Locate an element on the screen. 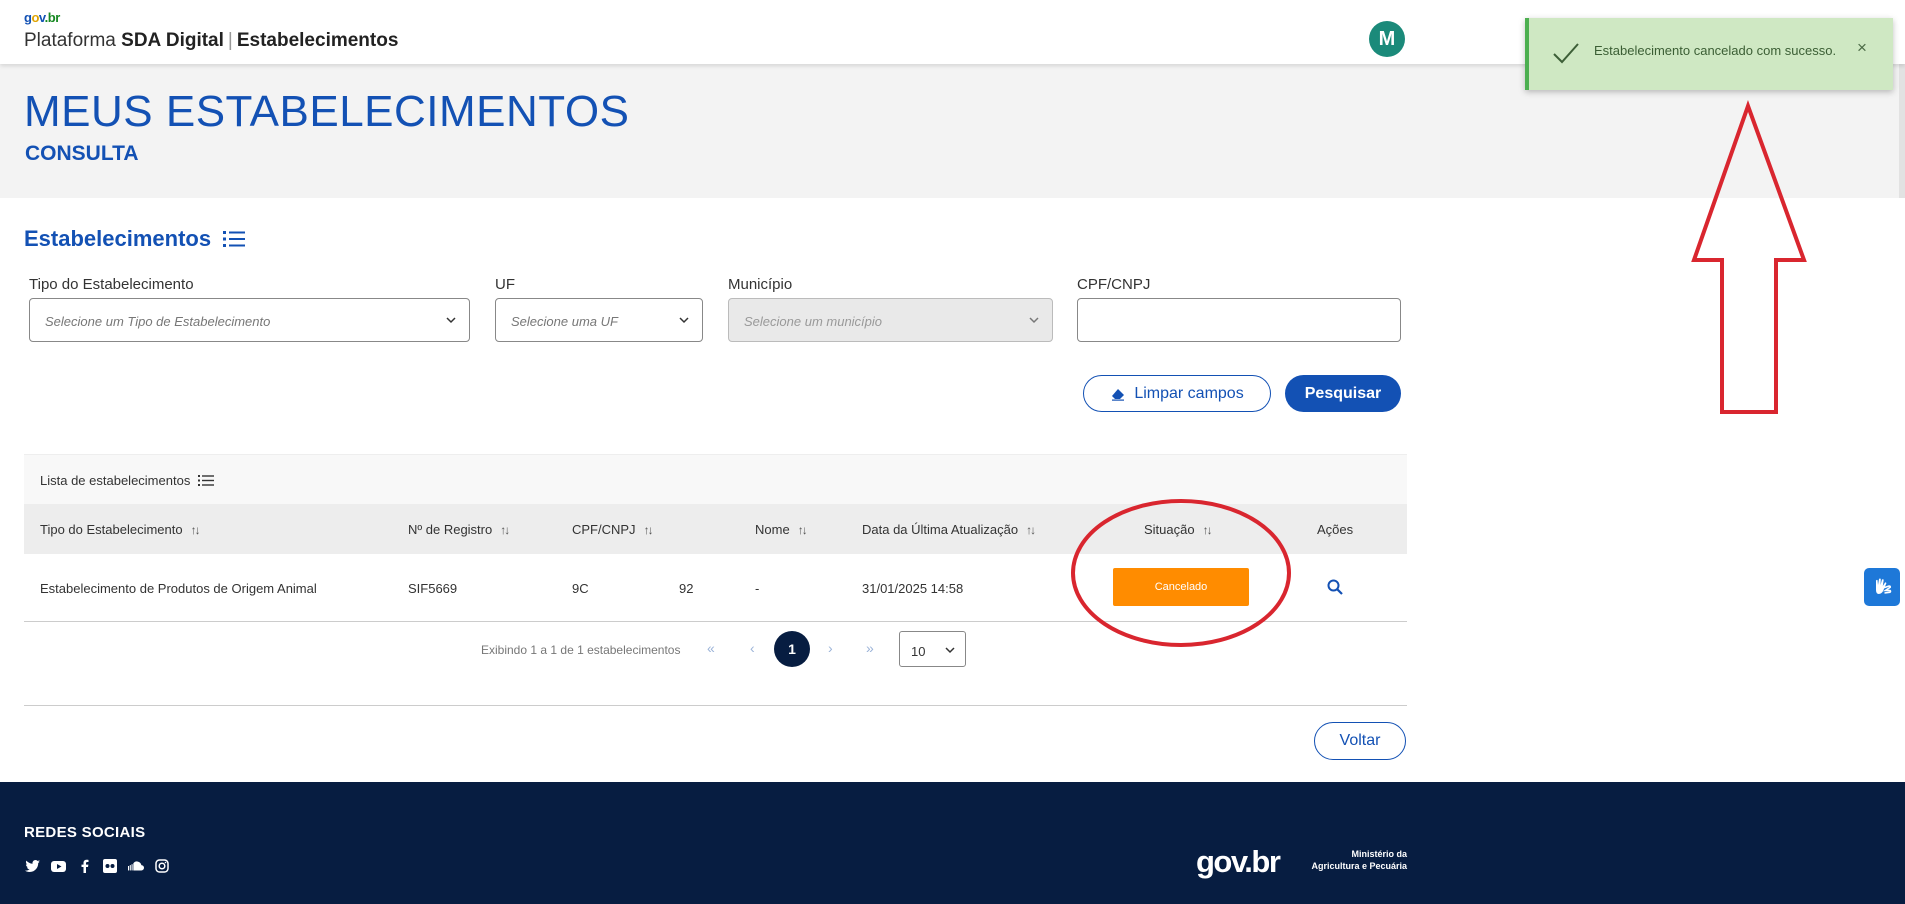 Image resolution: width=1905 pixels, height=904 pixels. soundcloud-icon is located at coordinates (136, 866).